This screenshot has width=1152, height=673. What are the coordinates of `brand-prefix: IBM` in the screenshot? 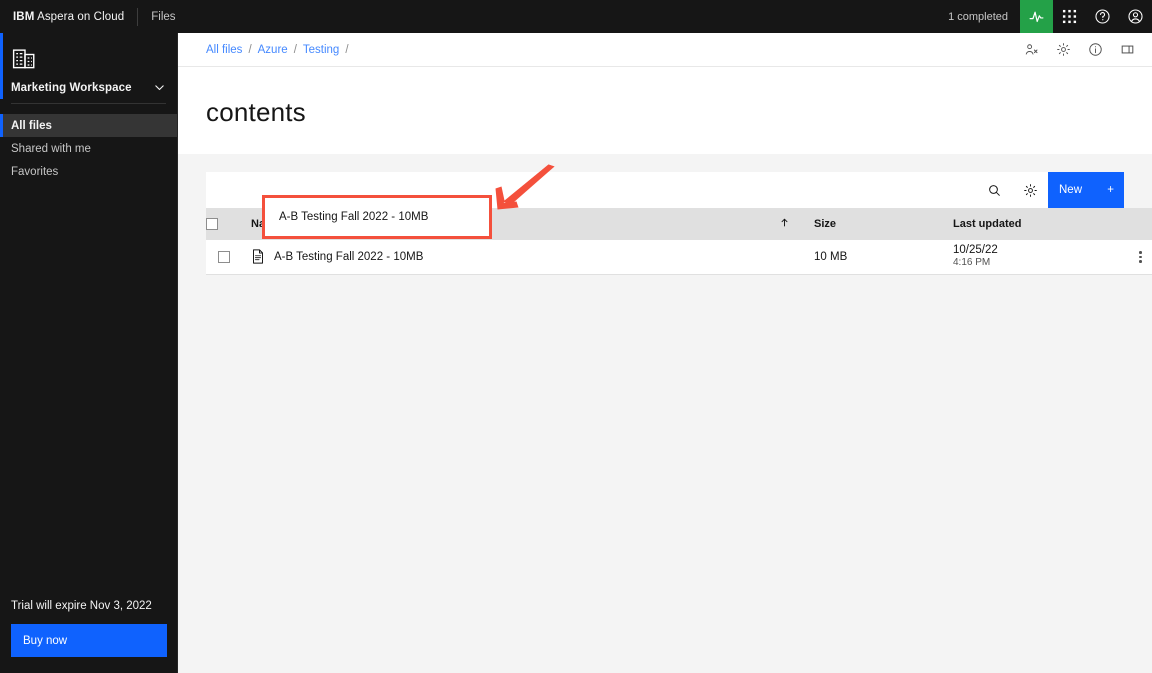 It's located at (24, 16).